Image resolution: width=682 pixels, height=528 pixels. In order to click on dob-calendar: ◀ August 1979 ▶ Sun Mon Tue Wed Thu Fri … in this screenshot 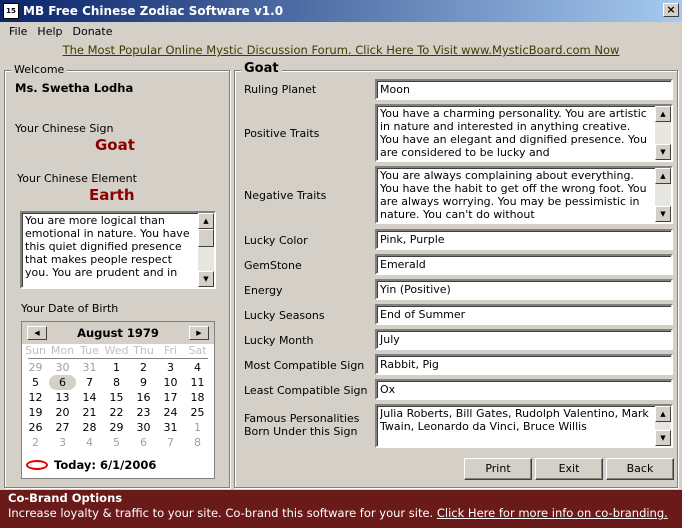, I will do `click(118, 400)`.